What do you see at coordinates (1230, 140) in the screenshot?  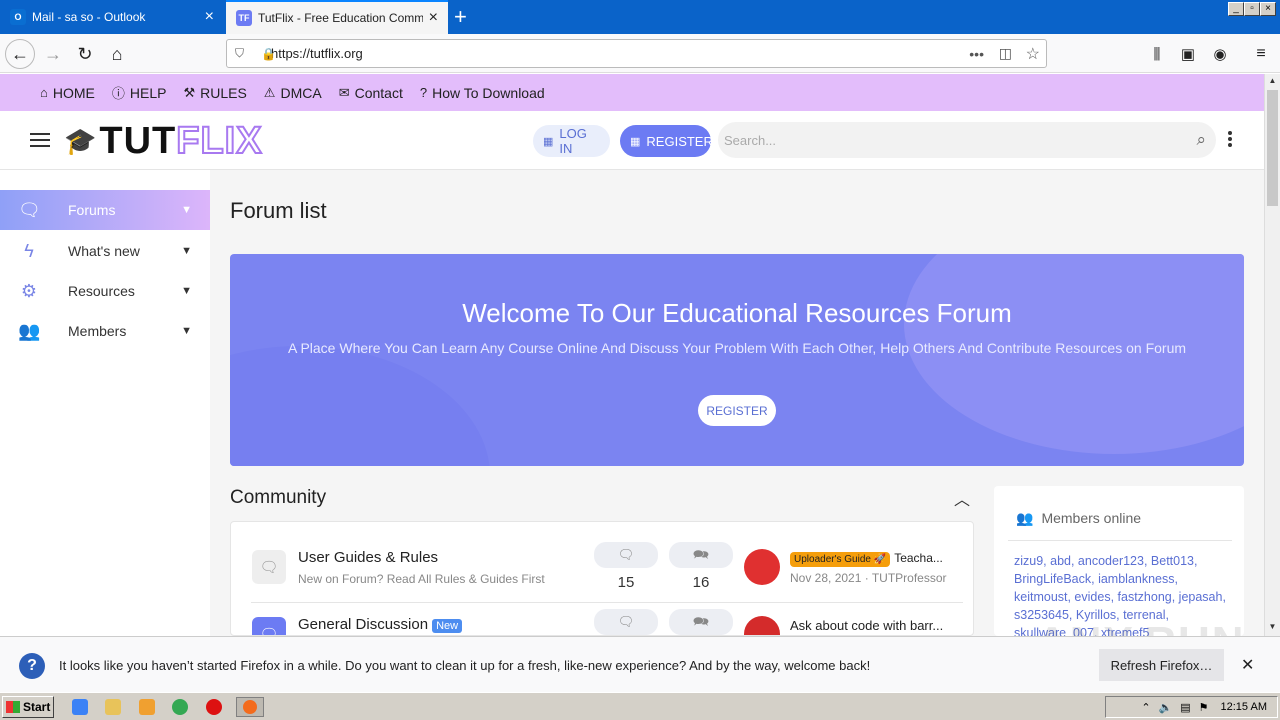 I see `more-options-icon` at bounding box center [1230, 140].